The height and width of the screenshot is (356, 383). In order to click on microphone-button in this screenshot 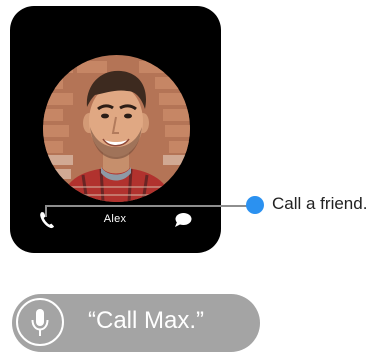, I will do `click(40, 322)`.